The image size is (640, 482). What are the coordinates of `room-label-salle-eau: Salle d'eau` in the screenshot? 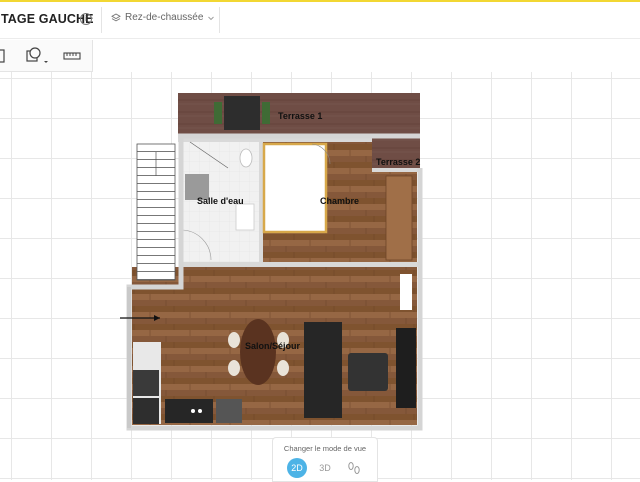 It's located at (220, 201).